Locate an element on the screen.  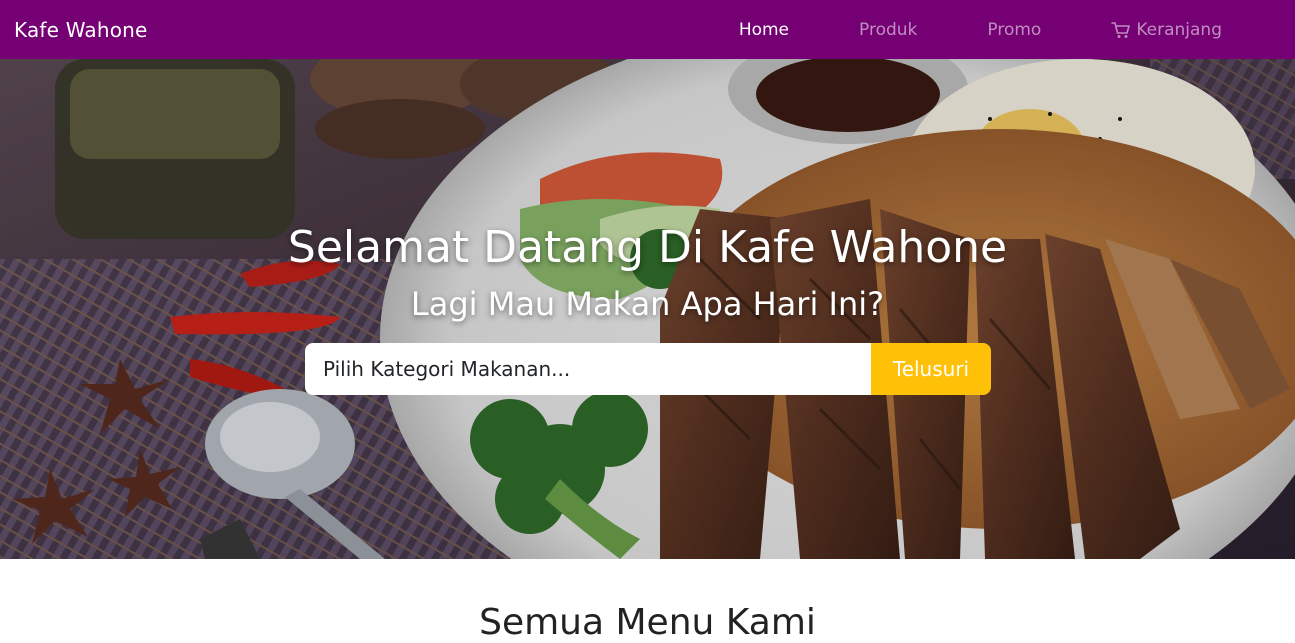
nav-link-label: Promo is located at coordinates (1014, 29).